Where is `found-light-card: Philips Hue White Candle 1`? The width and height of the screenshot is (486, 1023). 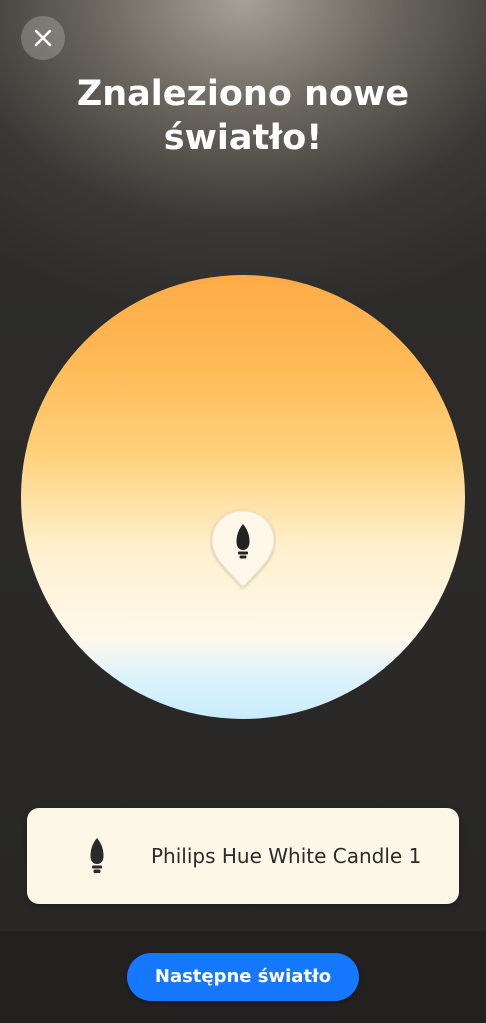 found-light-card: Philips Hue White Candle 1 is located at coordinates (243, 856).